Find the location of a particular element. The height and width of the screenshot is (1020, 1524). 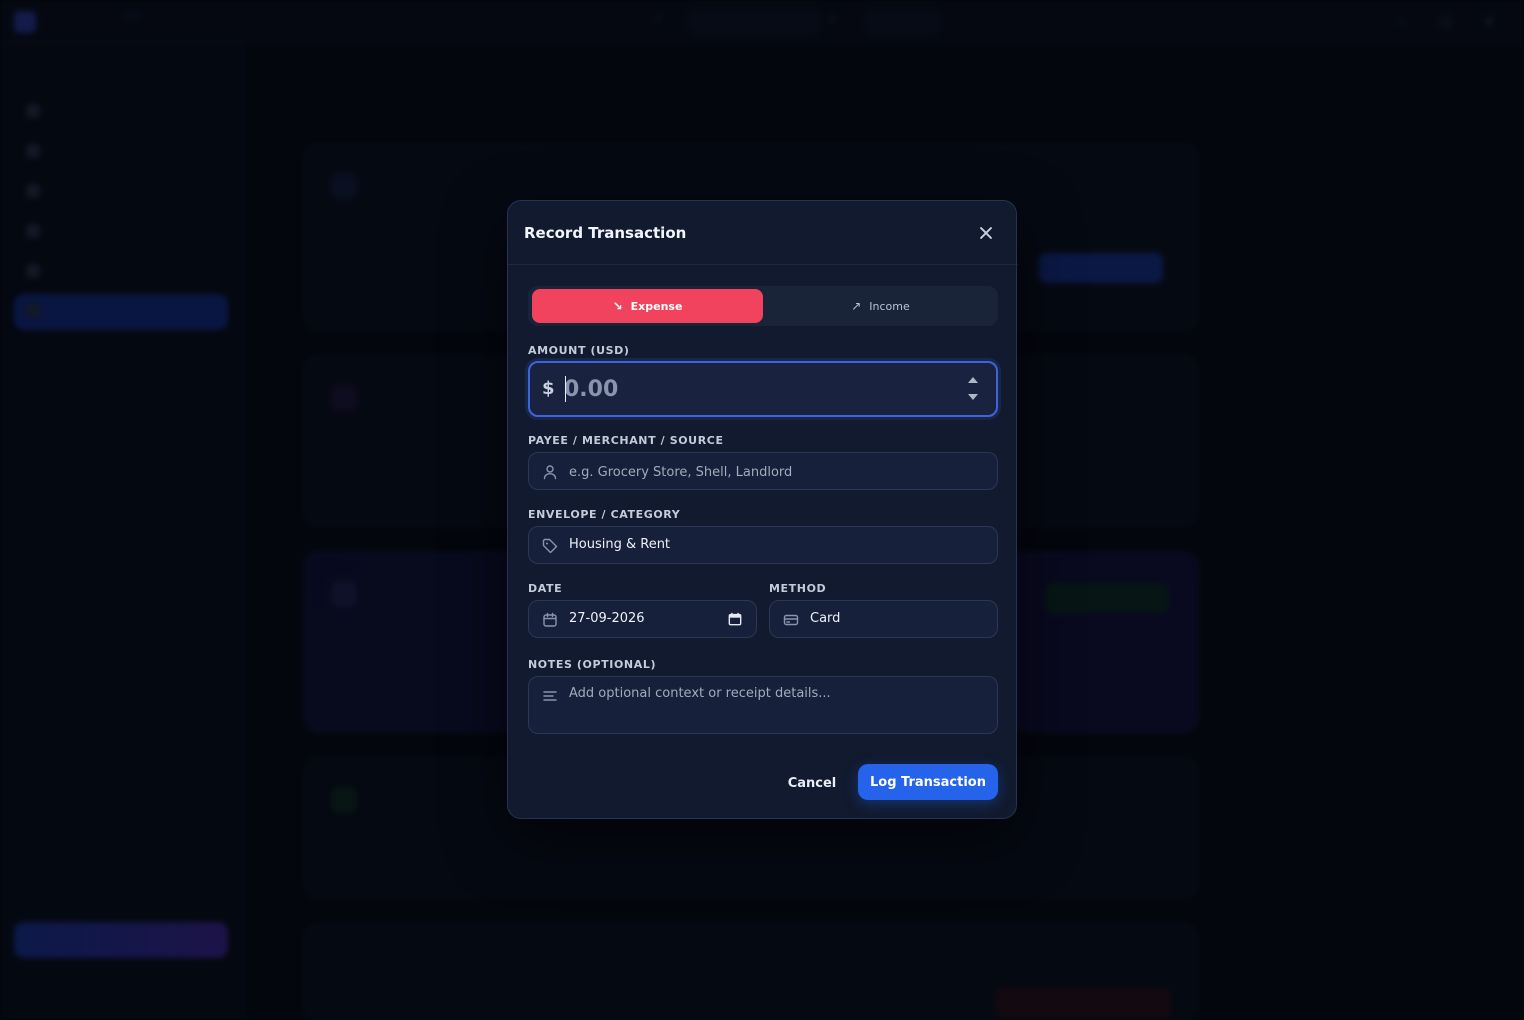

method-value: Card is located at coordinates (825, 618).